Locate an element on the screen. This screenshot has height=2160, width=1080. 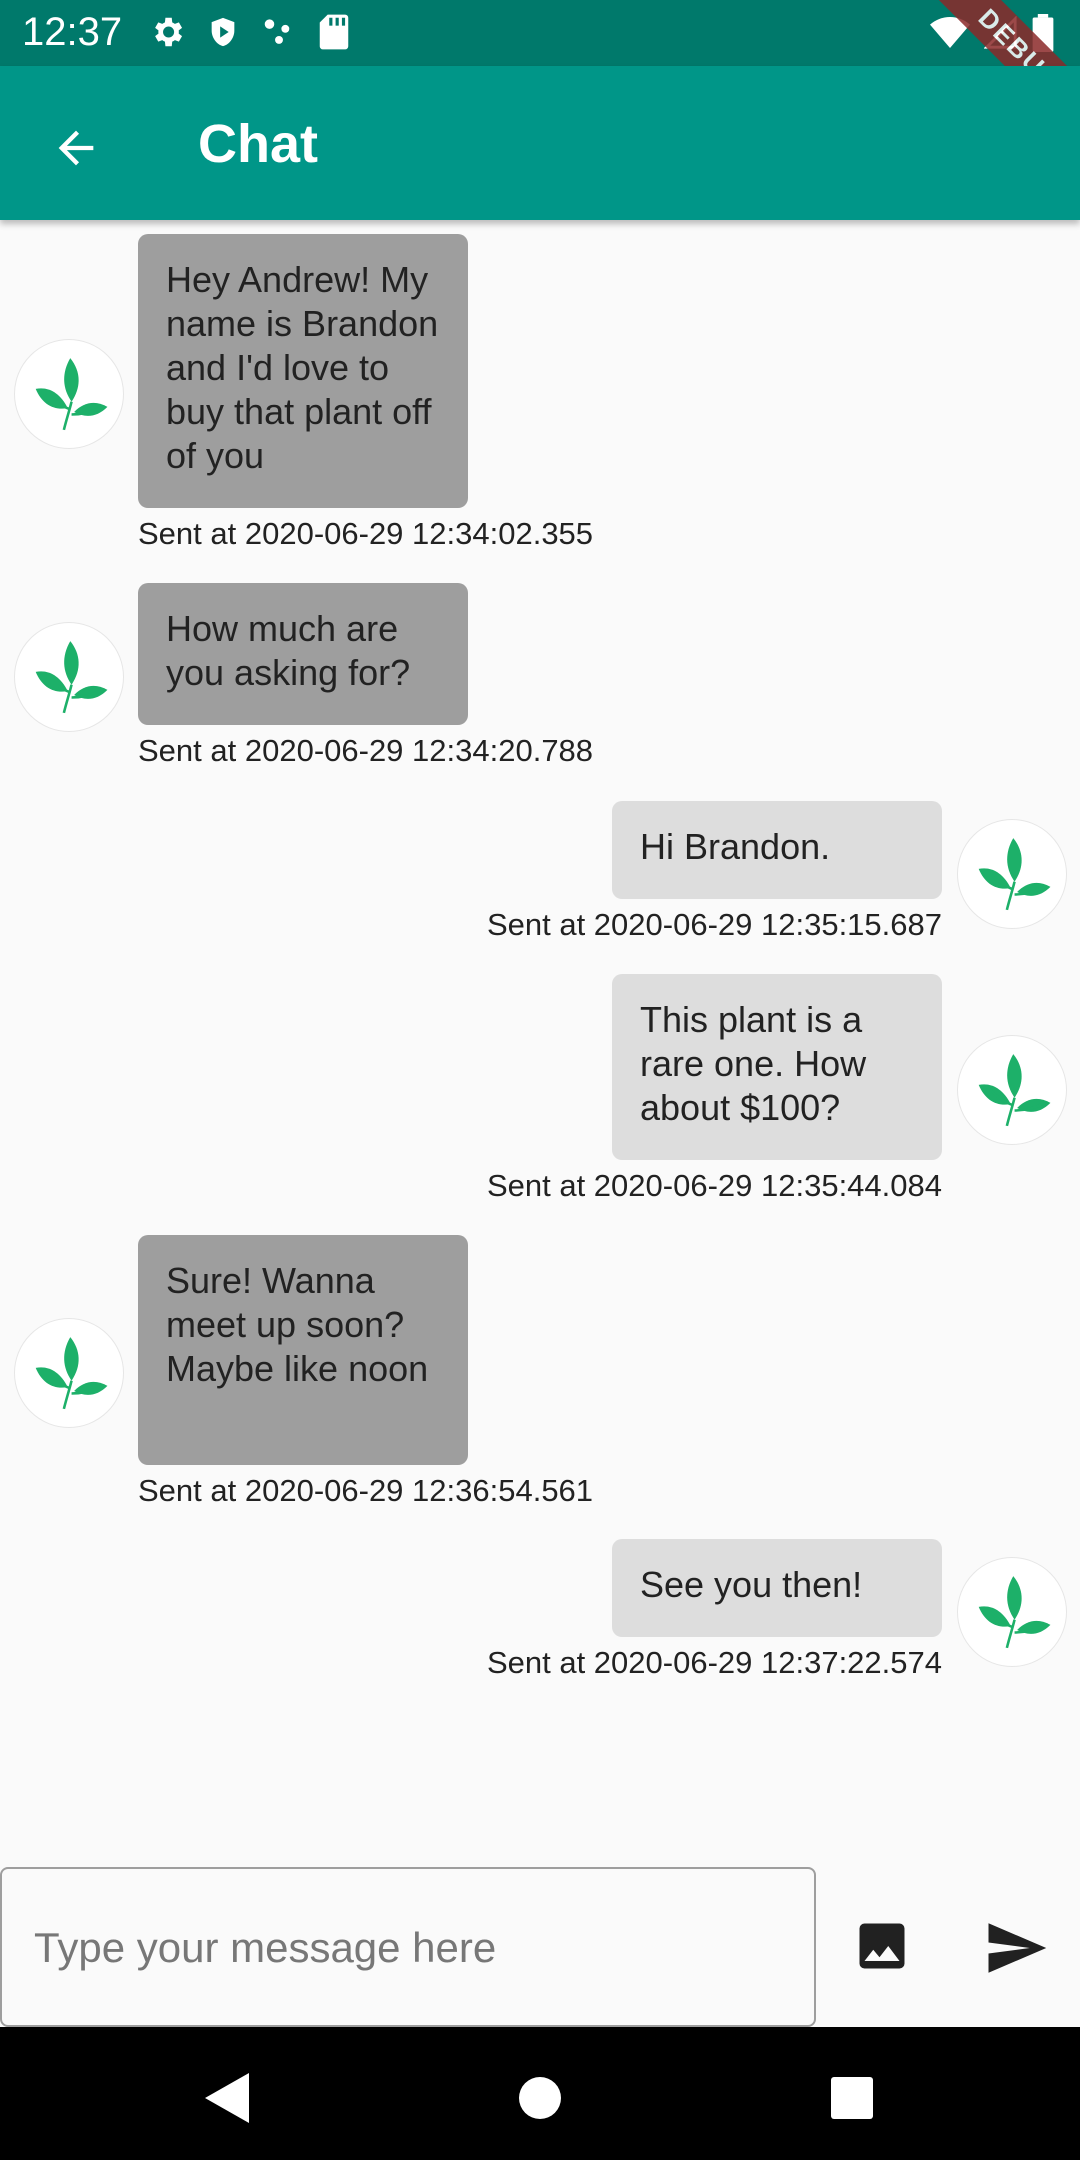
status-time: 12:37 is located at coordinates (72, 32).